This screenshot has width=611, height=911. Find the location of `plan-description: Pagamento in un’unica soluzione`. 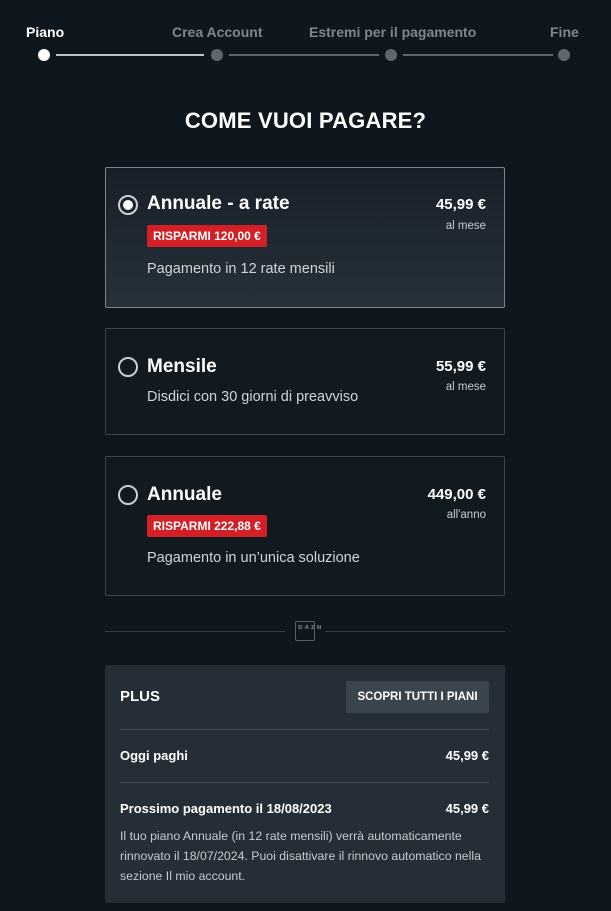

plan-description: Pagamento in un’unica soluzione is located at coordinates (253, 558).